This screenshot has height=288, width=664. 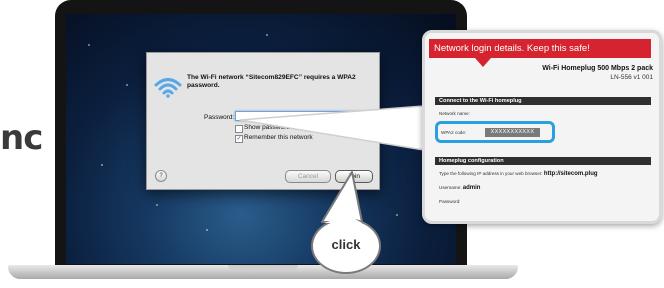 What do you see at coordinates (450, 201) in the screenshot?
I see `label-password-label: Password:` at bounding box center [450, 201].